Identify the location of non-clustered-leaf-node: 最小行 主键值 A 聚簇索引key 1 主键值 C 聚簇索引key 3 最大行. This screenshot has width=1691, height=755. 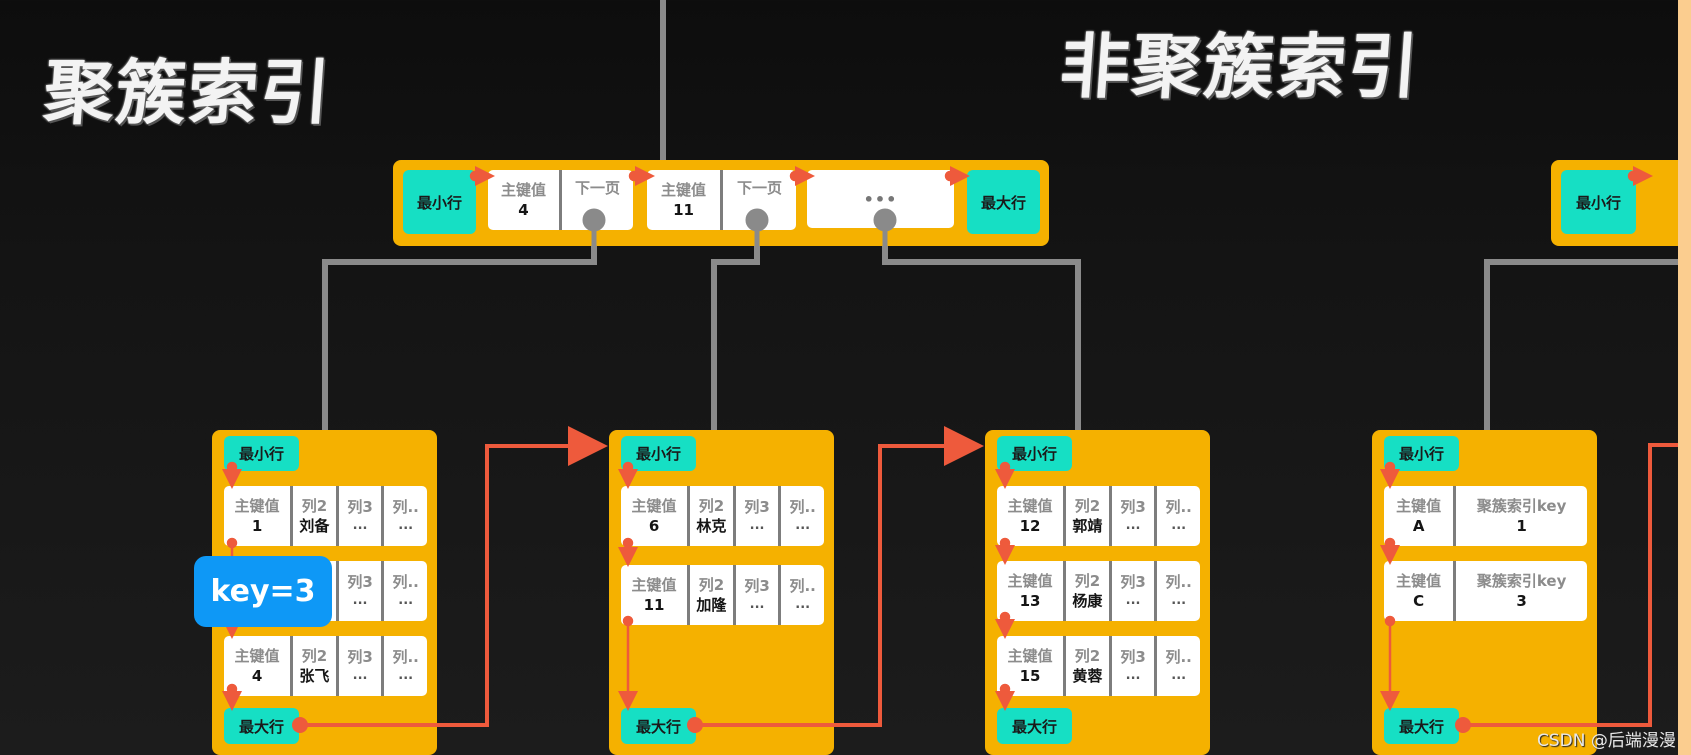
(1484, 592).